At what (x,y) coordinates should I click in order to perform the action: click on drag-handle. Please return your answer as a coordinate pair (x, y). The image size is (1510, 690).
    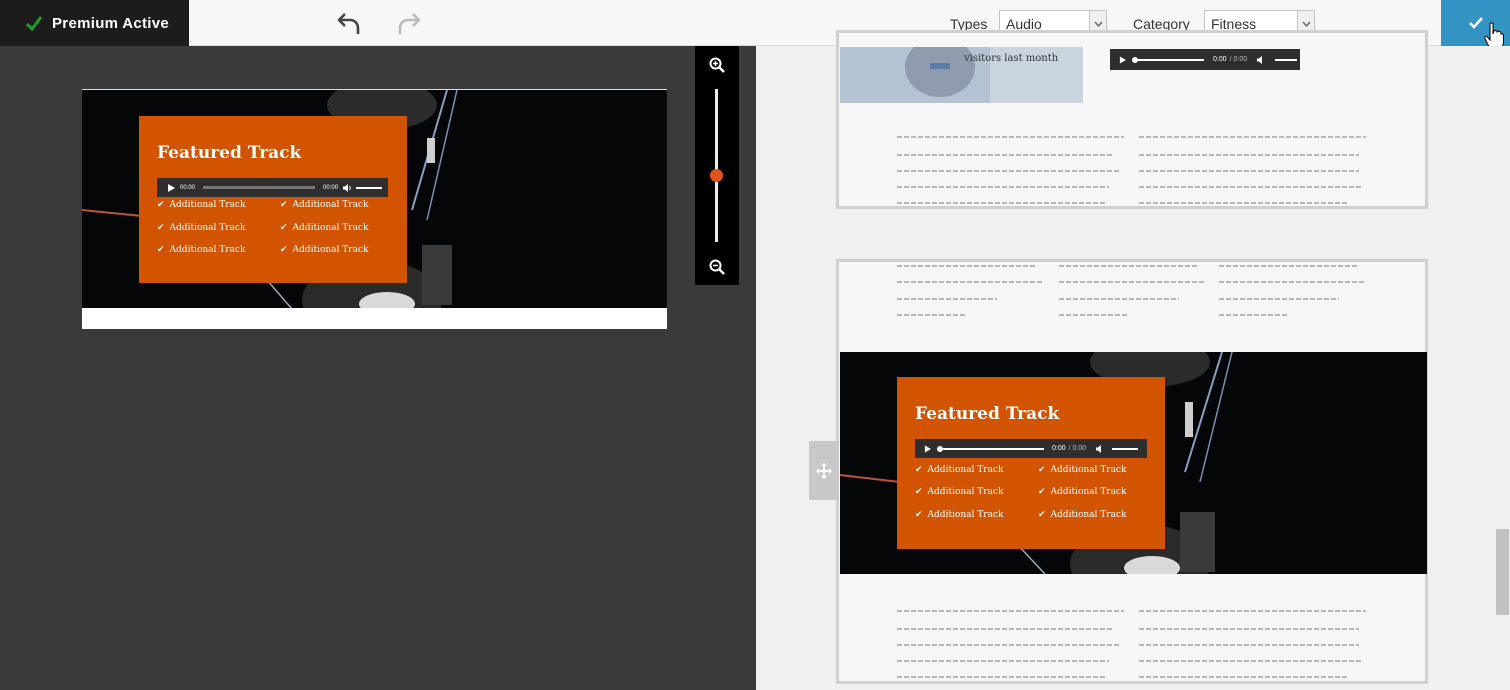
    Looking at the image, I should click on (824, 470).